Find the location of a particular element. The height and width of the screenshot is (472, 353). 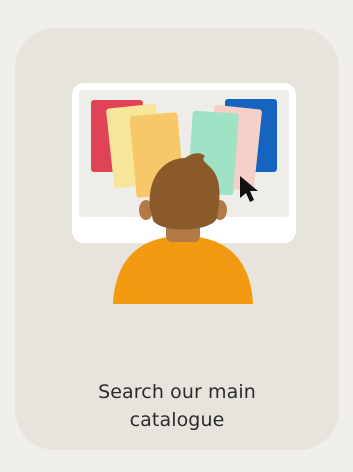

card-title-line-1: Search our main is located at coordinates (177, 392).